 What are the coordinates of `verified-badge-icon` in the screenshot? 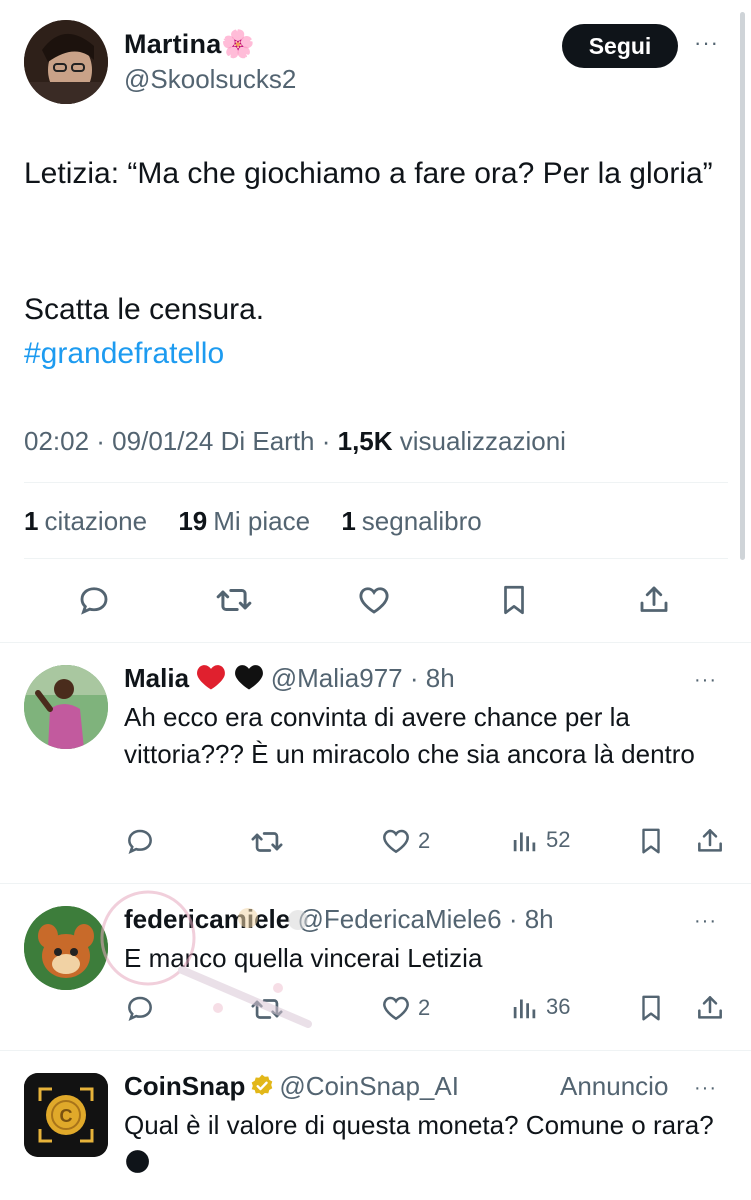 It's located at (262, 1089).